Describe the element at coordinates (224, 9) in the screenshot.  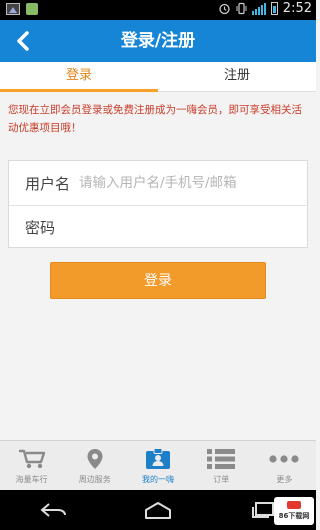
I see `alarm-icon` at that location.